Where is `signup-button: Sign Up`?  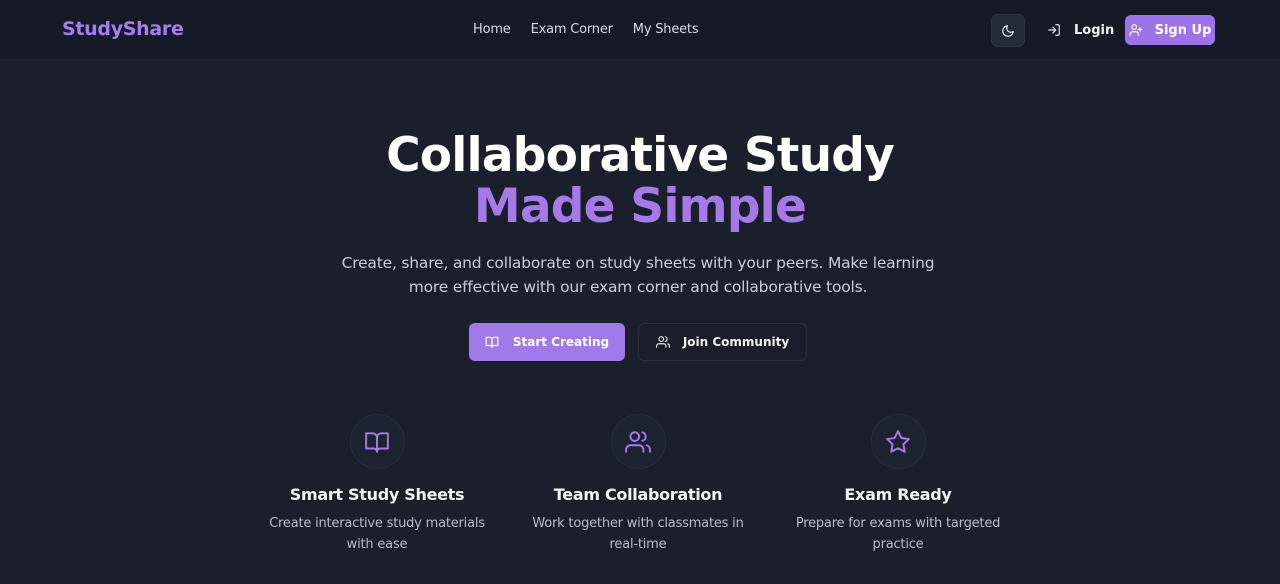
signup-button: Sign Up is located at coordinates (1170, 30).